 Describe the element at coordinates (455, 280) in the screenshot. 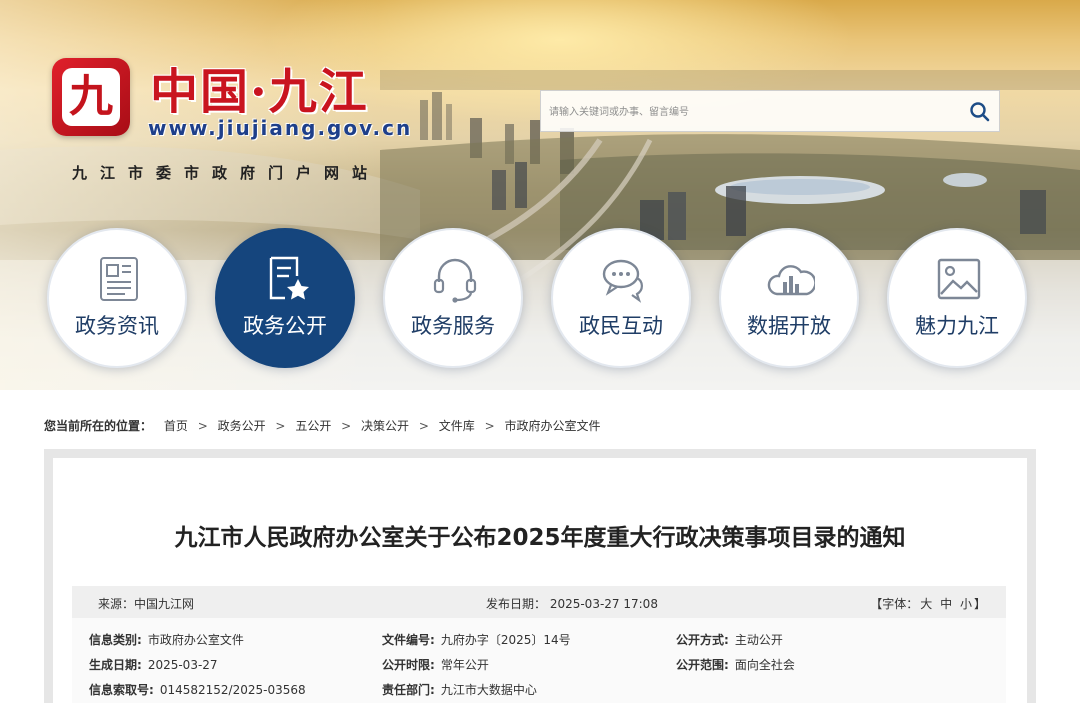

I see `headset-icon` at that location.